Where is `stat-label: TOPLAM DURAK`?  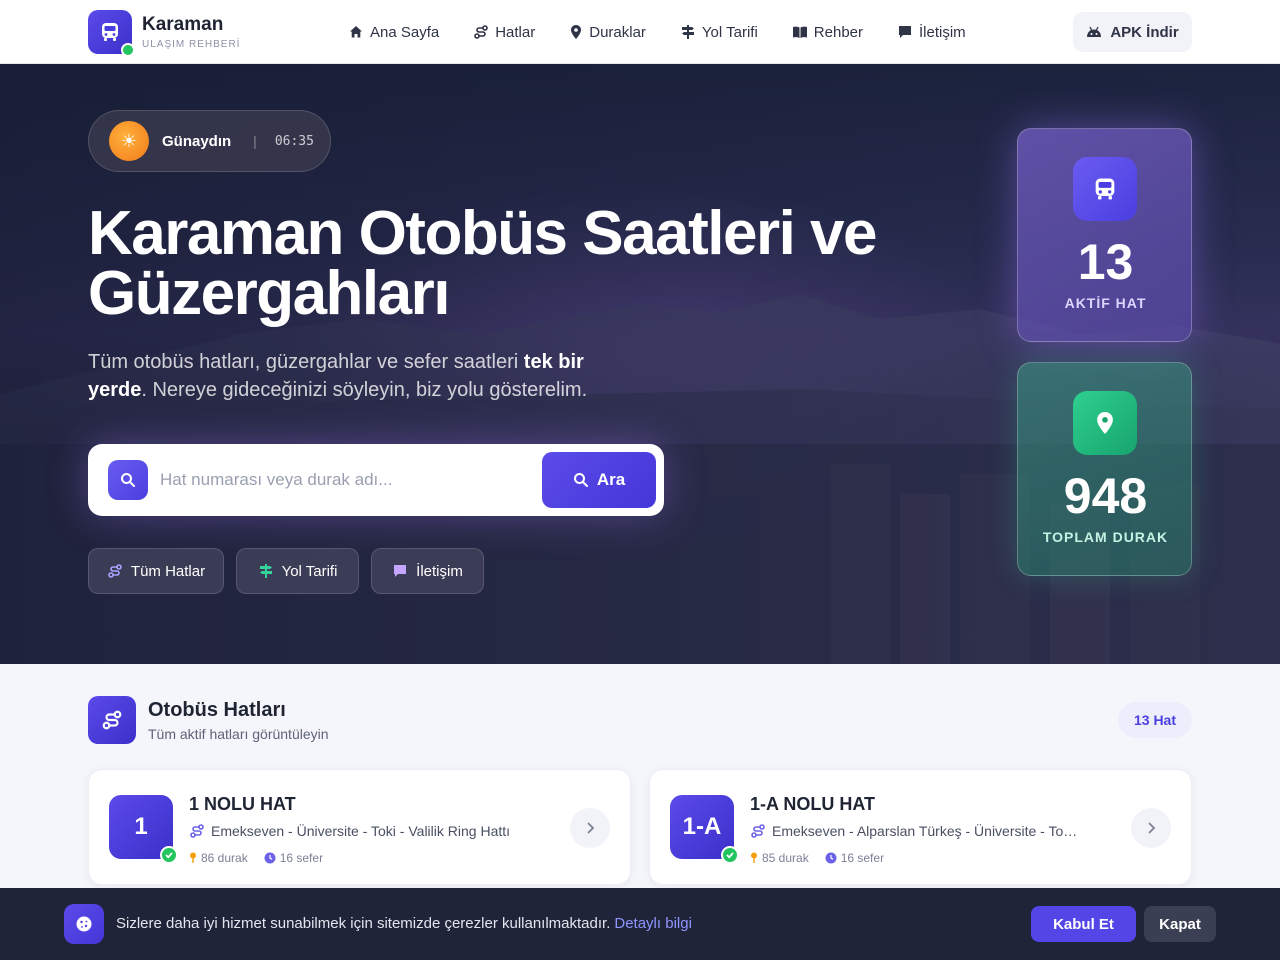 stat-label: TOPLAM DURAK is located at coordinates (1105, 537).